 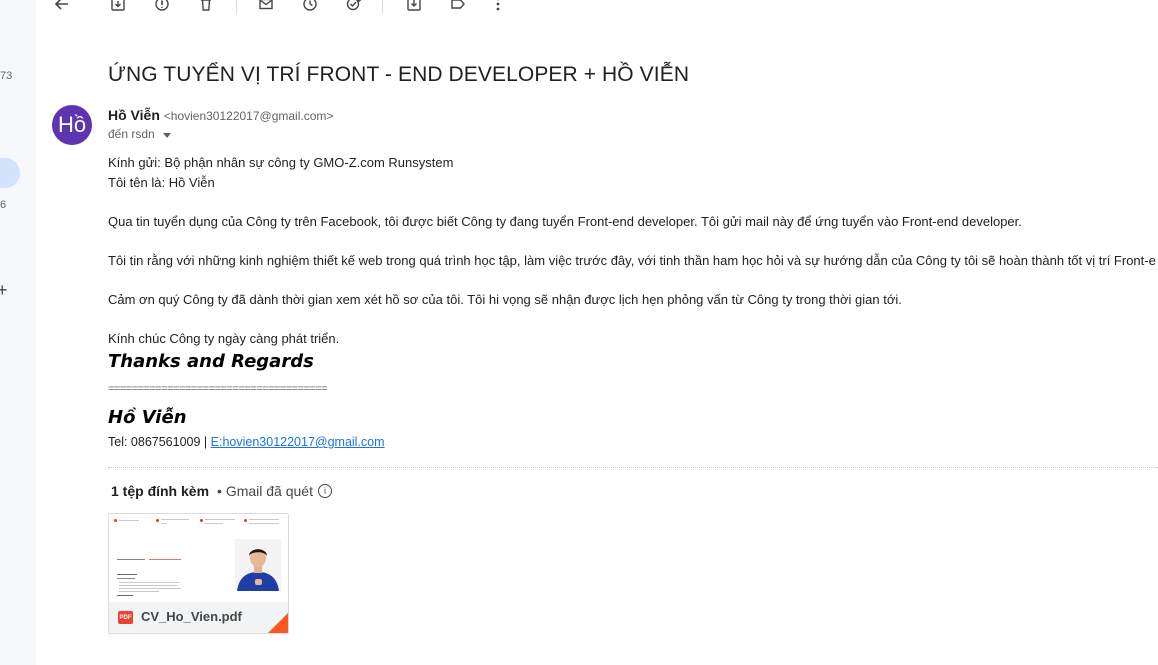 I want to click on attachment-footer: PDF CV_Ho_Vien.pdf, so click(x=198, y=617).